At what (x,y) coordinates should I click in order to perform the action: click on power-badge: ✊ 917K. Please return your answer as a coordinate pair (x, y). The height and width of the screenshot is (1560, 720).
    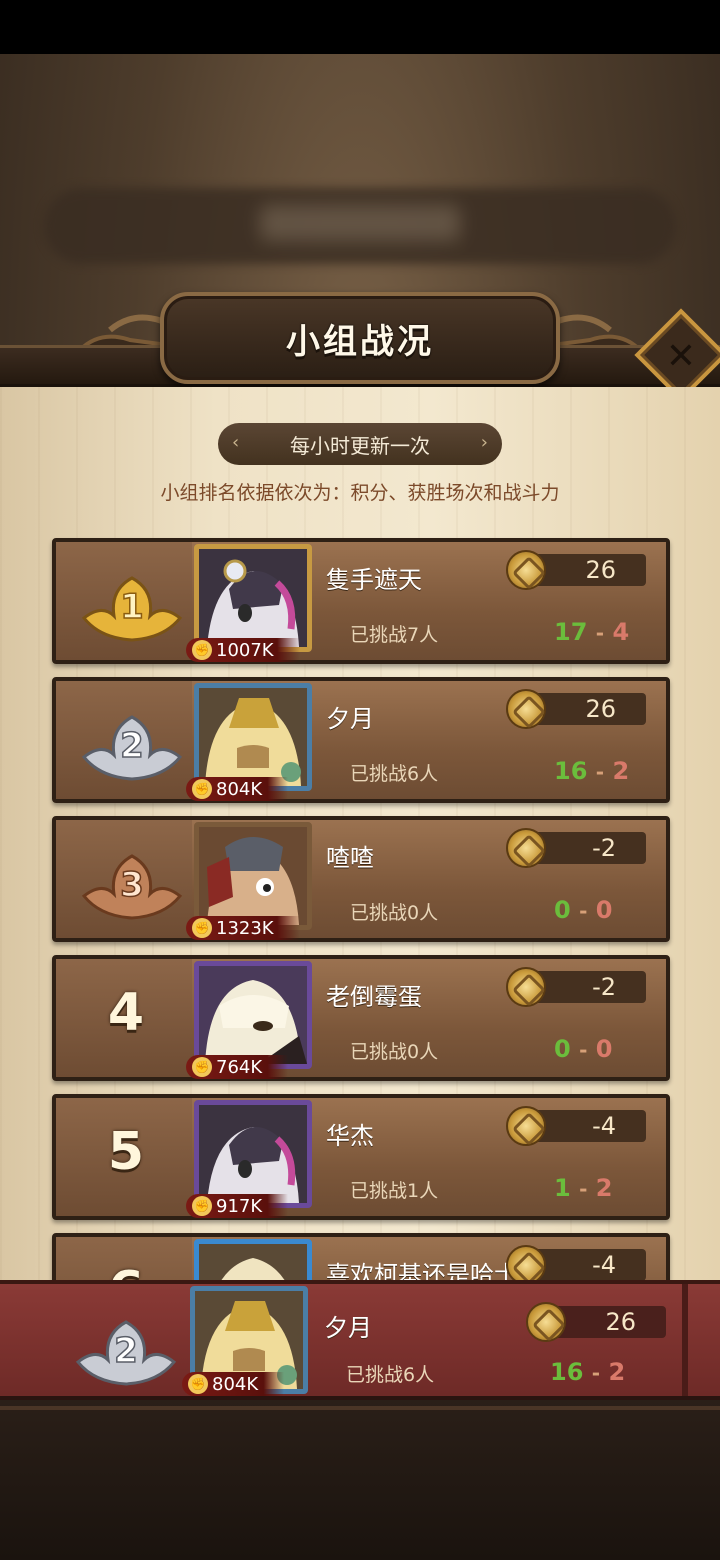
    Looking at the image, I should click on (237, 1206).